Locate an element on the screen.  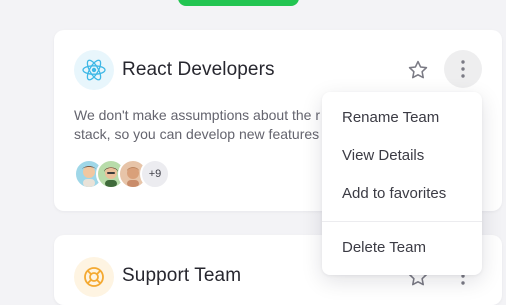
menu-item-rename-team: Rename Team is located at coordinates (402, 117).